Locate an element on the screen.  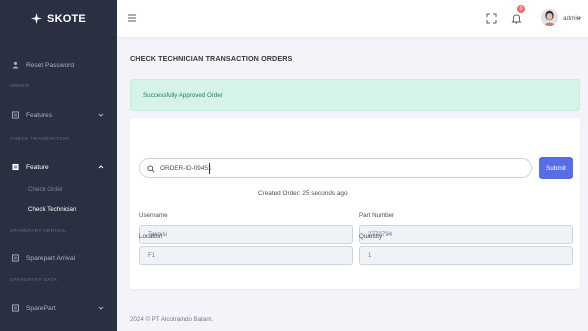
brand: SKOTE is located at coordinates (58, 18).